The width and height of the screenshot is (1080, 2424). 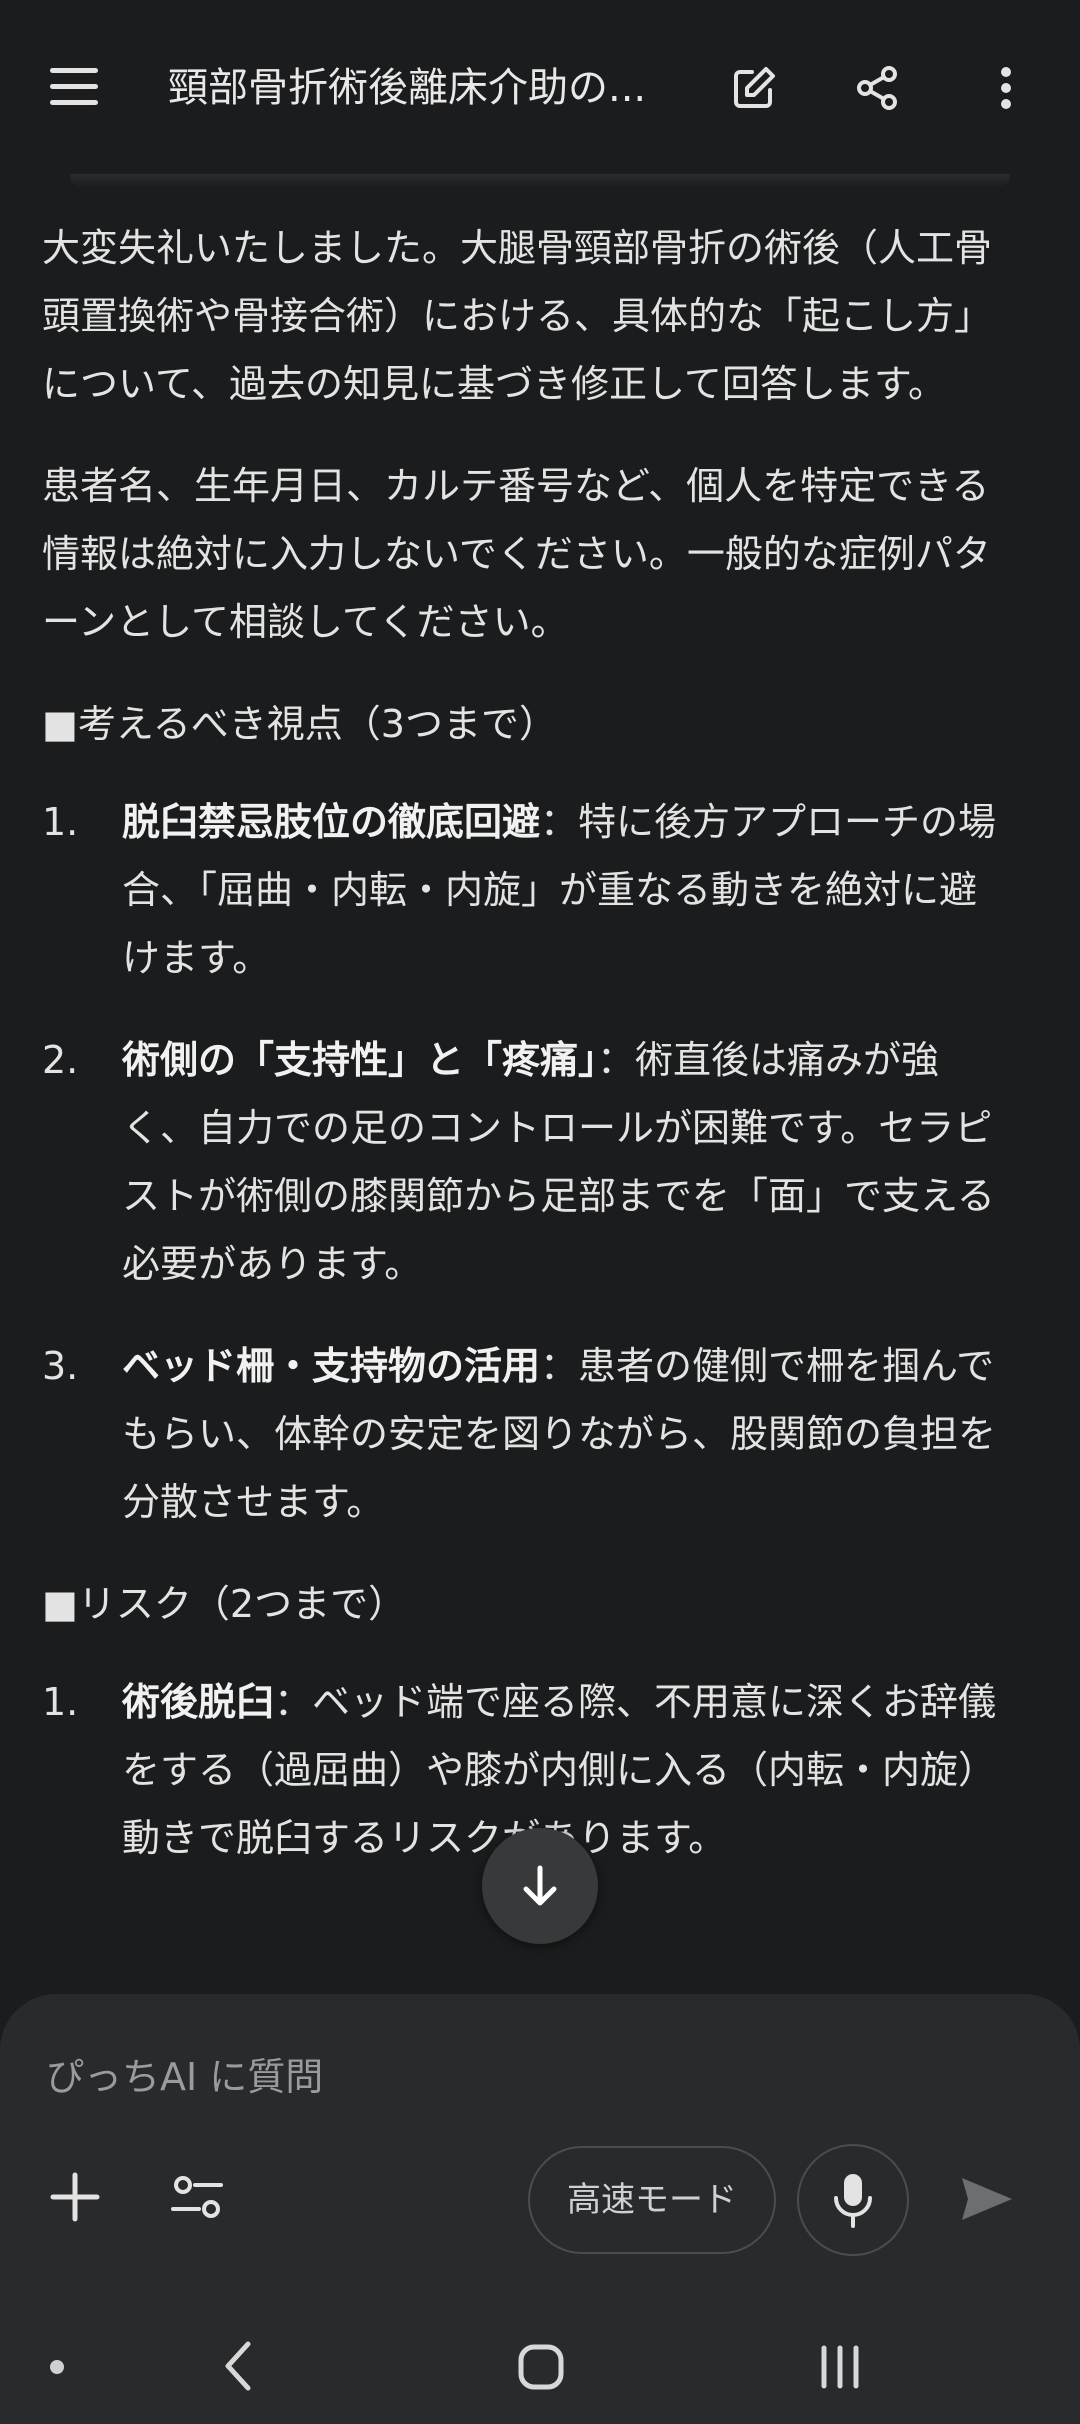 What do you see at coordinates (75, 2197) in the screenshot?
I see `plus-icon` at bounding box center [75, 2197].